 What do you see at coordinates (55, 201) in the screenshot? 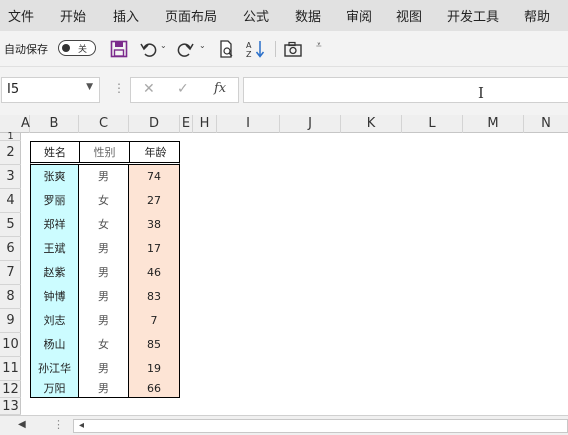
I see `cell-name: 罗丽` at bounding box center [55, 201].